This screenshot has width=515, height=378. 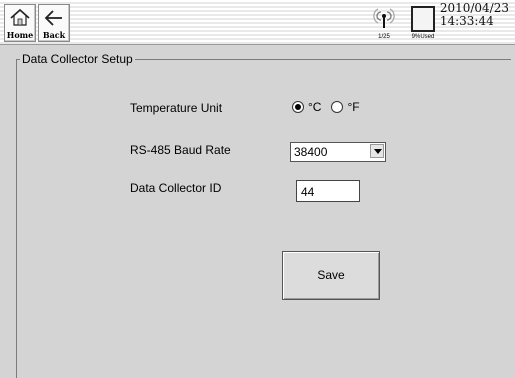 I want to click on storage-indicator: 9%Used, so click(x=423, y=22).